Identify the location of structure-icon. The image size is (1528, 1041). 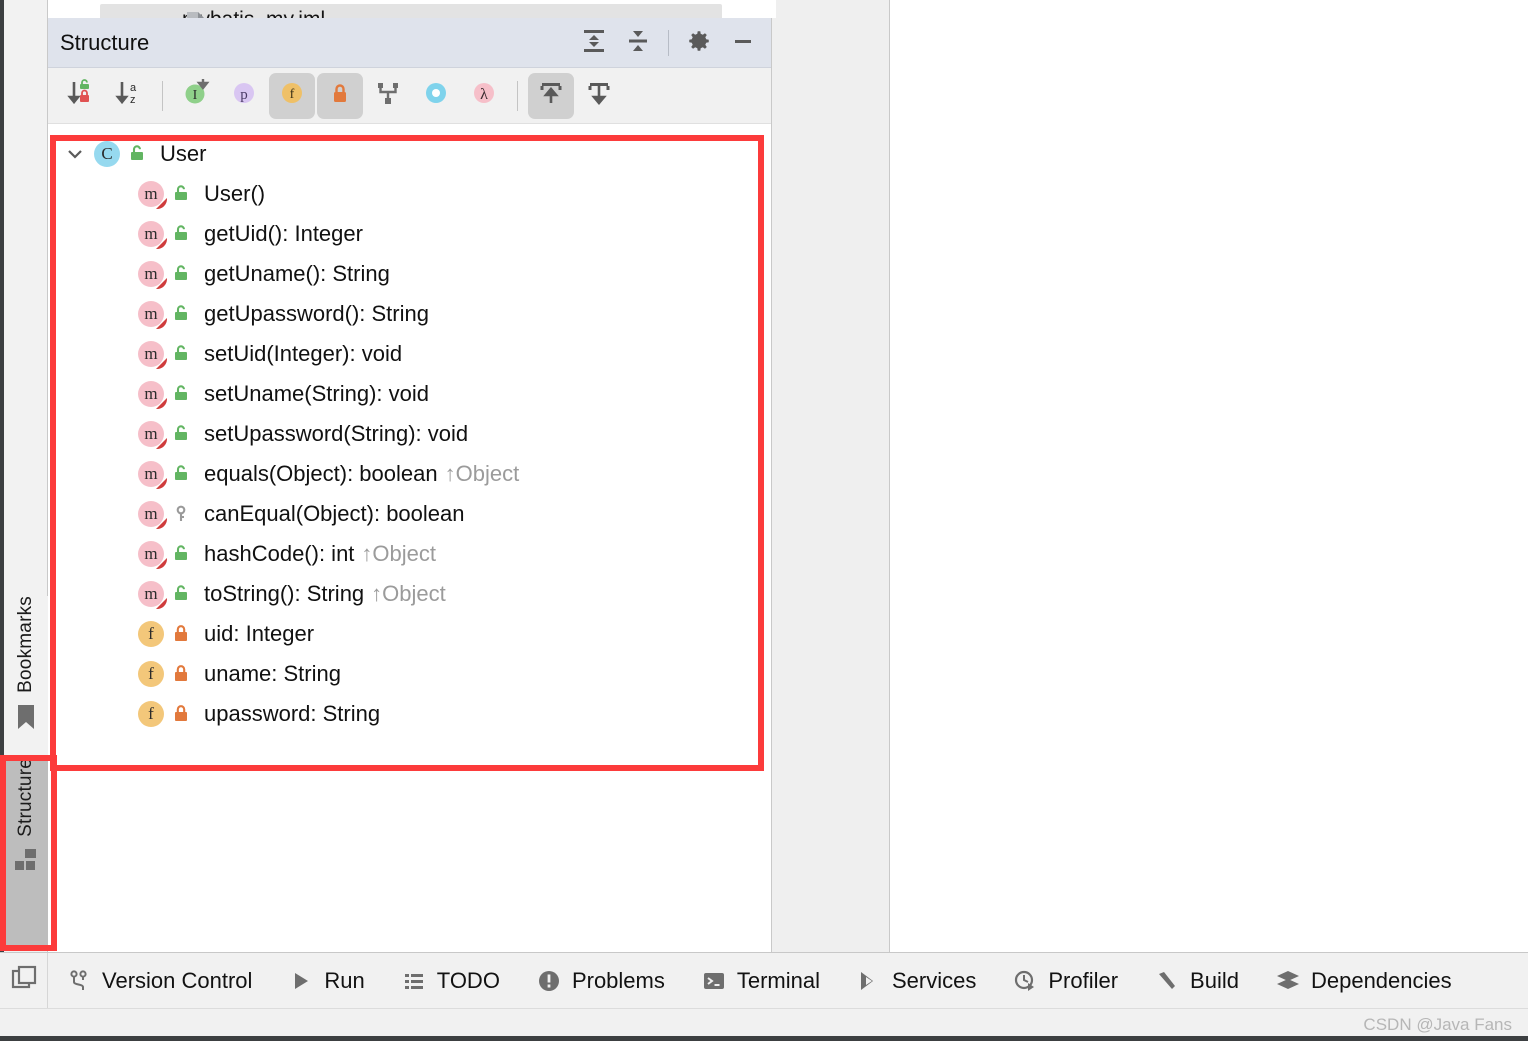
(26, 862).